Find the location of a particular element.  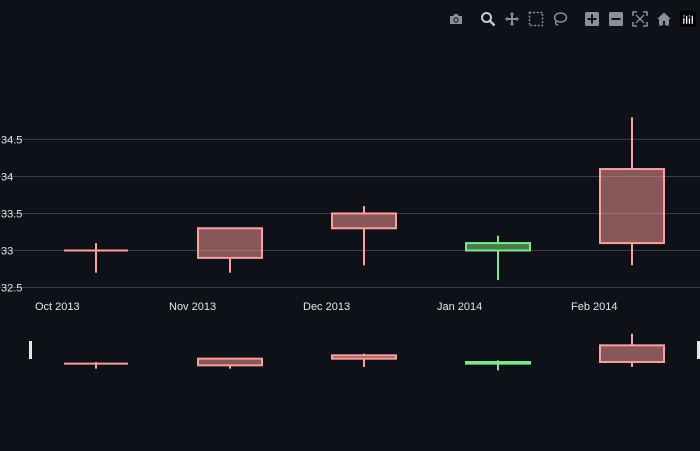

lasso-select-icon is located at coordinates (560, 19).